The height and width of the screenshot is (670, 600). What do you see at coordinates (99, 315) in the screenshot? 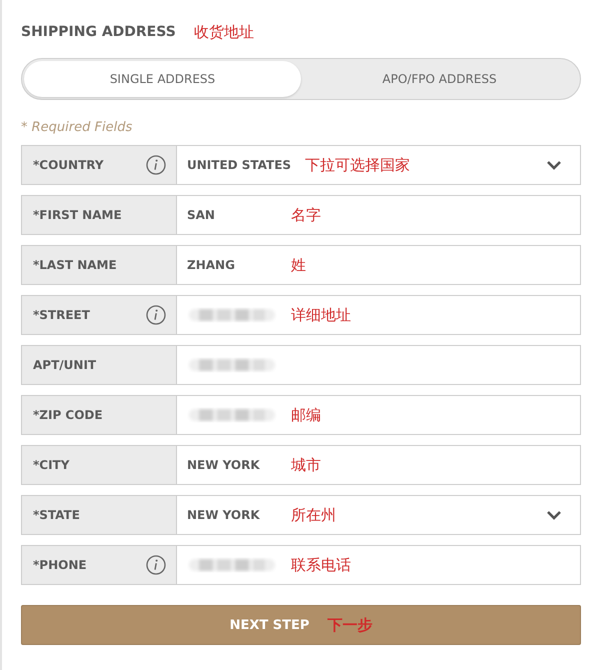
I see `field-label: *STREET` at bounding box center [99, 315].